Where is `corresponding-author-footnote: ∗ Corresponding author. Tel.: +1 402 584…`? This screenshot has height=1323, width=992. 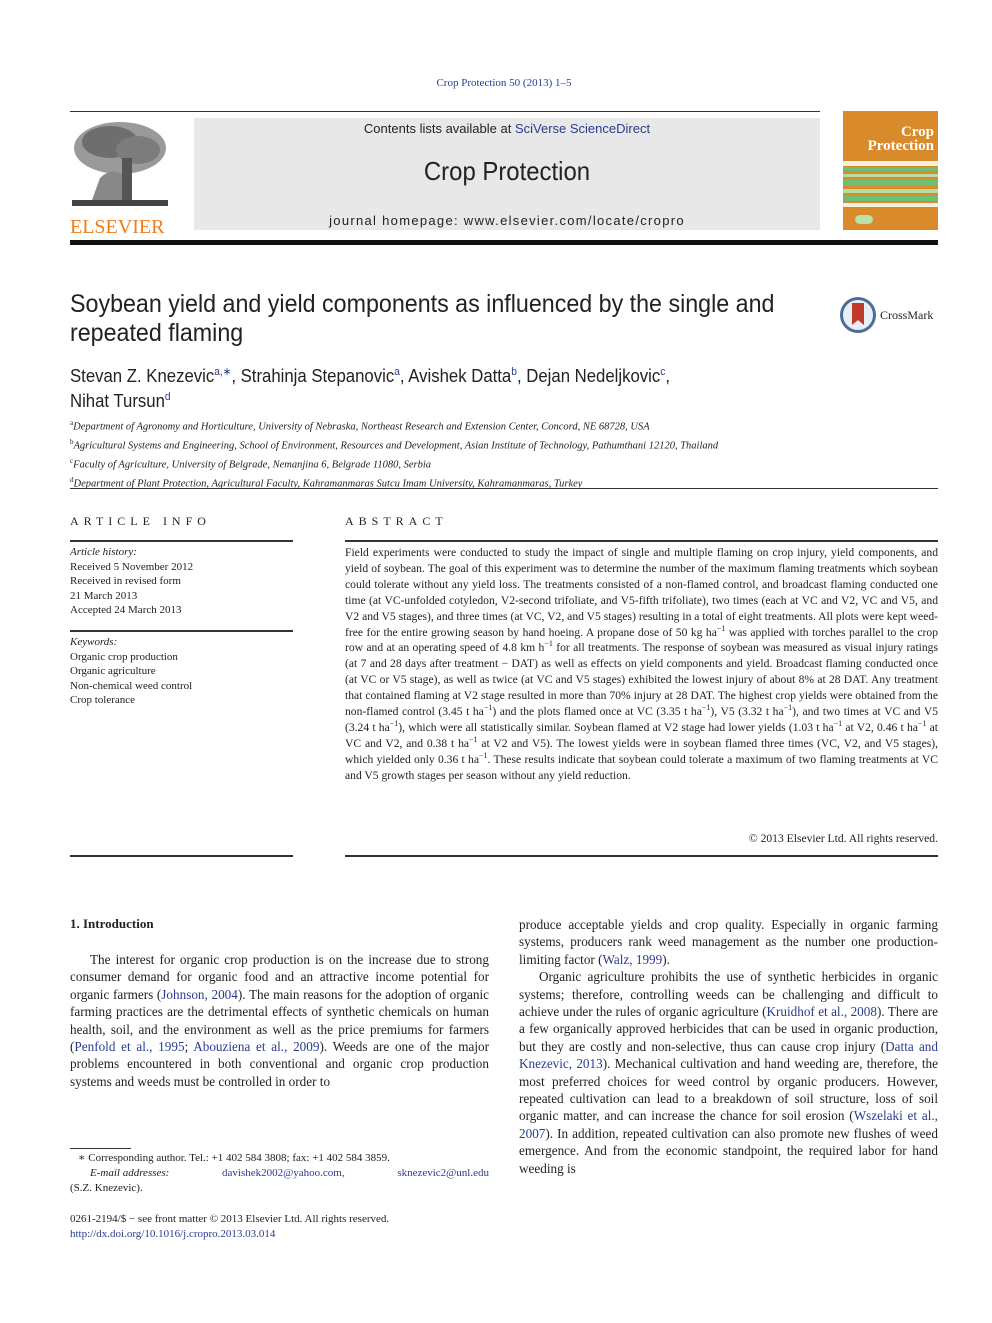 corresponding-author-footnote: ∗ Corresponding author. Tel.: +1 402 584… is located at coordinates (279, 1173).